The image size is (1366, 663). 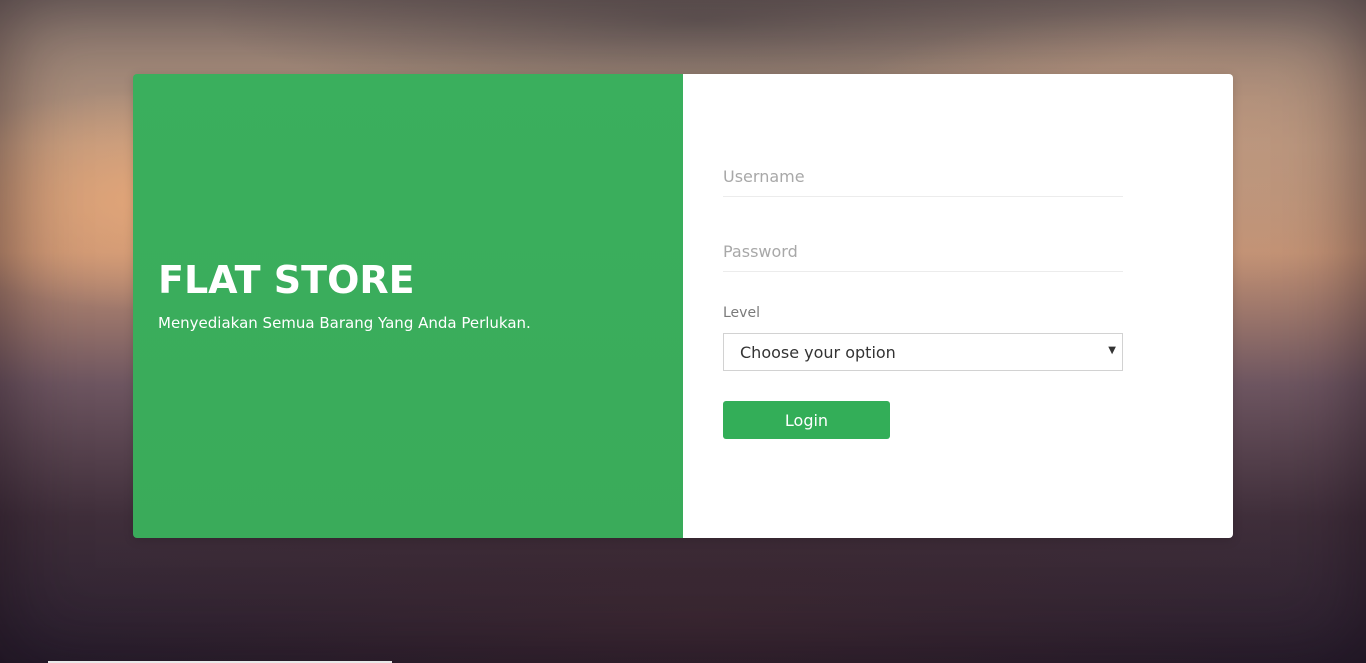 I want to click on login-button: Login, so click(x=806, y=420).